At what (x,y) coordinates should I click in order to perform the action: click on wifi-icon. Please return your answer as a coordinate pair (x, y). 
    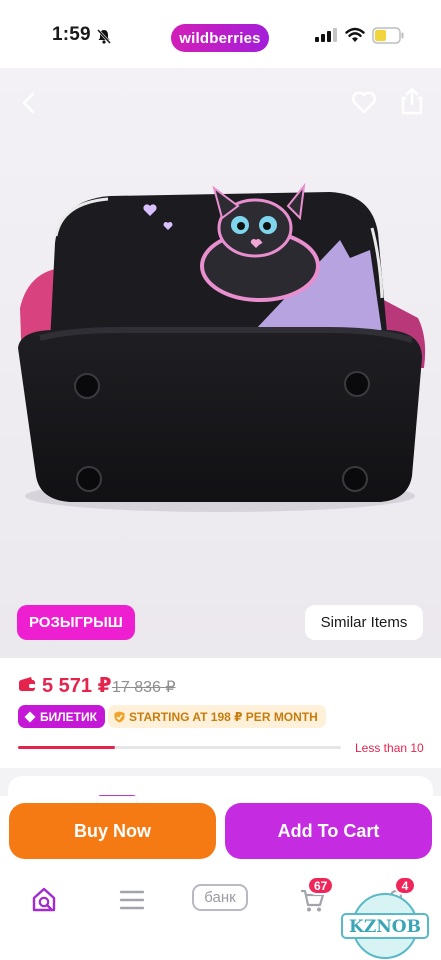
    Looking at the image, I should click on (355, 34).